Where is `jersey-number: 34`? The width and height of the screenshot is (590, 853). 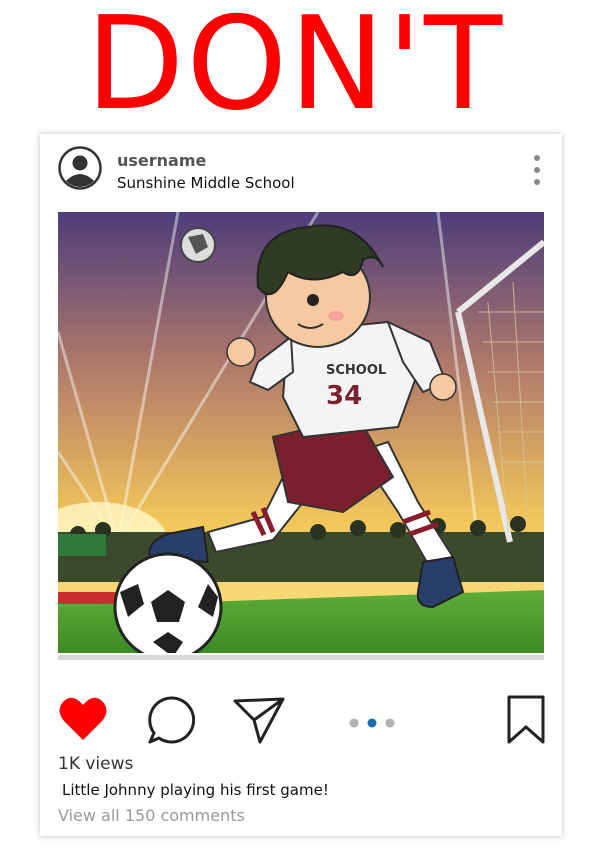 jersey-number: 34 is located at coordinates (344, 396).